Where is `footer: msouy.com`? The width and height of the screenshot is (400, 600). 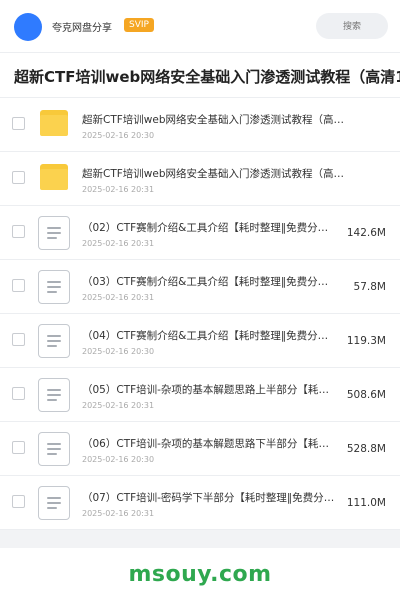 footer: msouy.com is located at coordinates (200, 574).